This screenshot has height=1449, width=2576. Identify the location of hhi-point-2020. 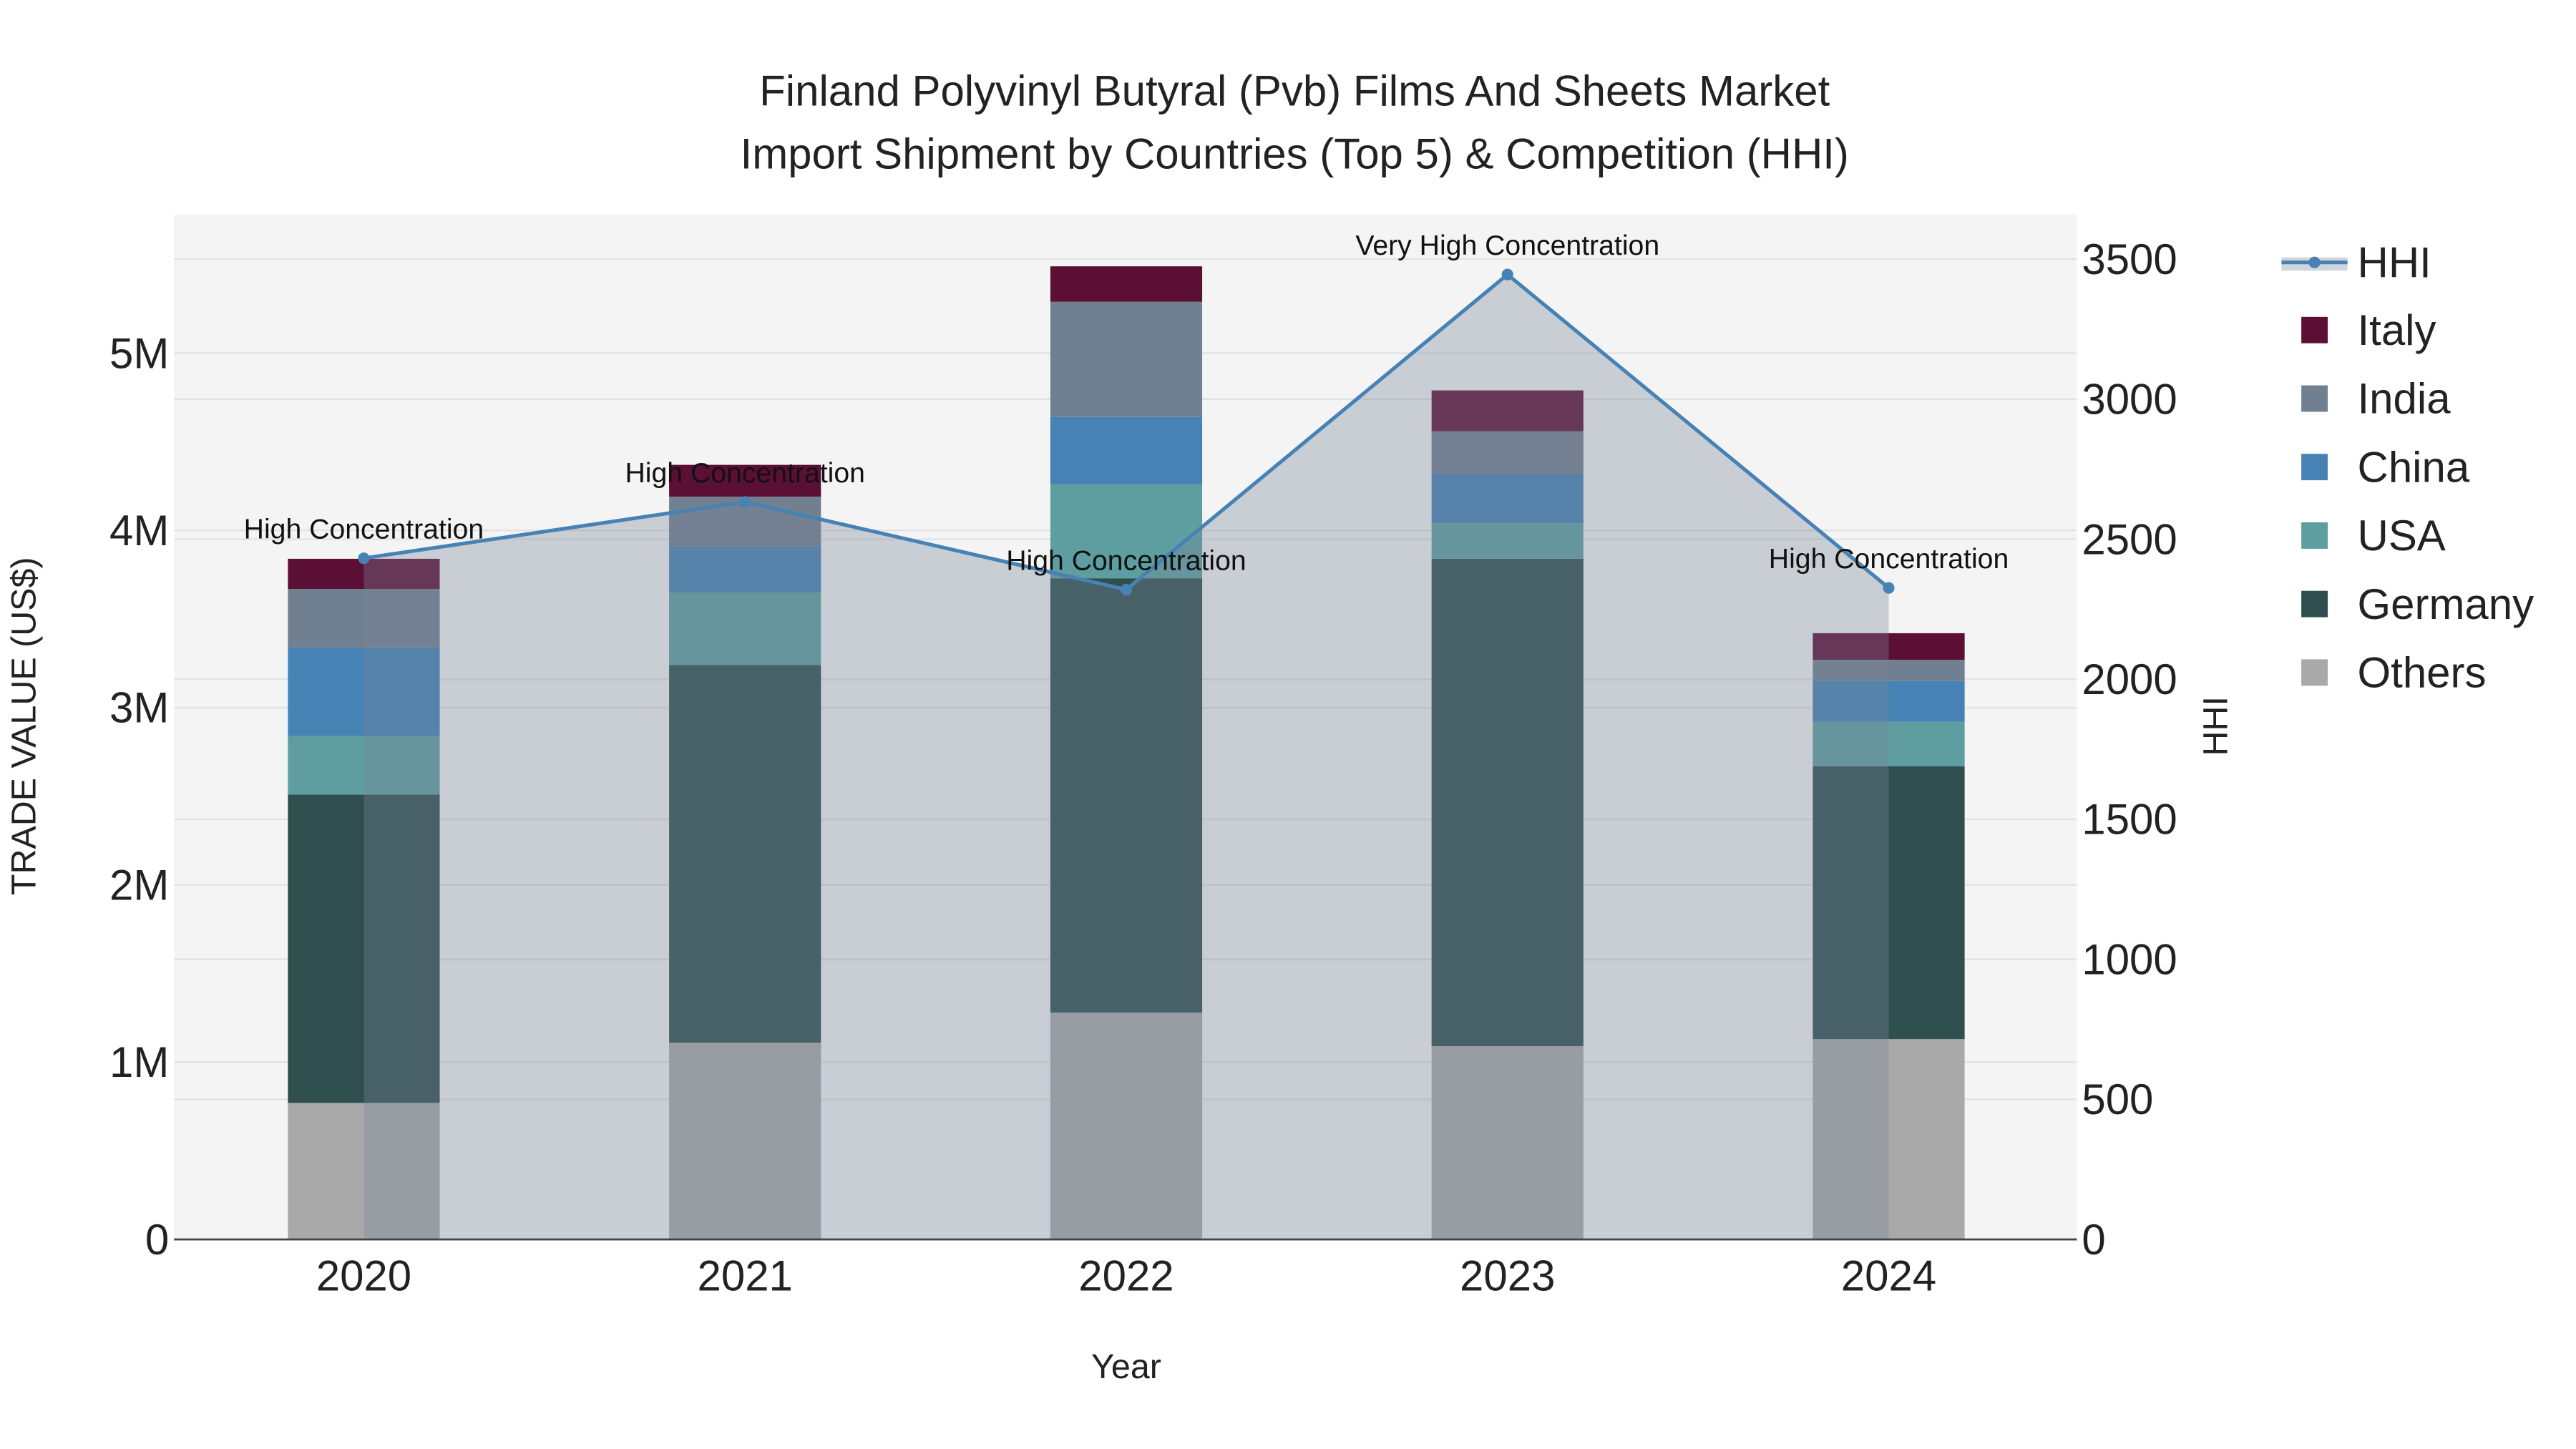
(364, 558).